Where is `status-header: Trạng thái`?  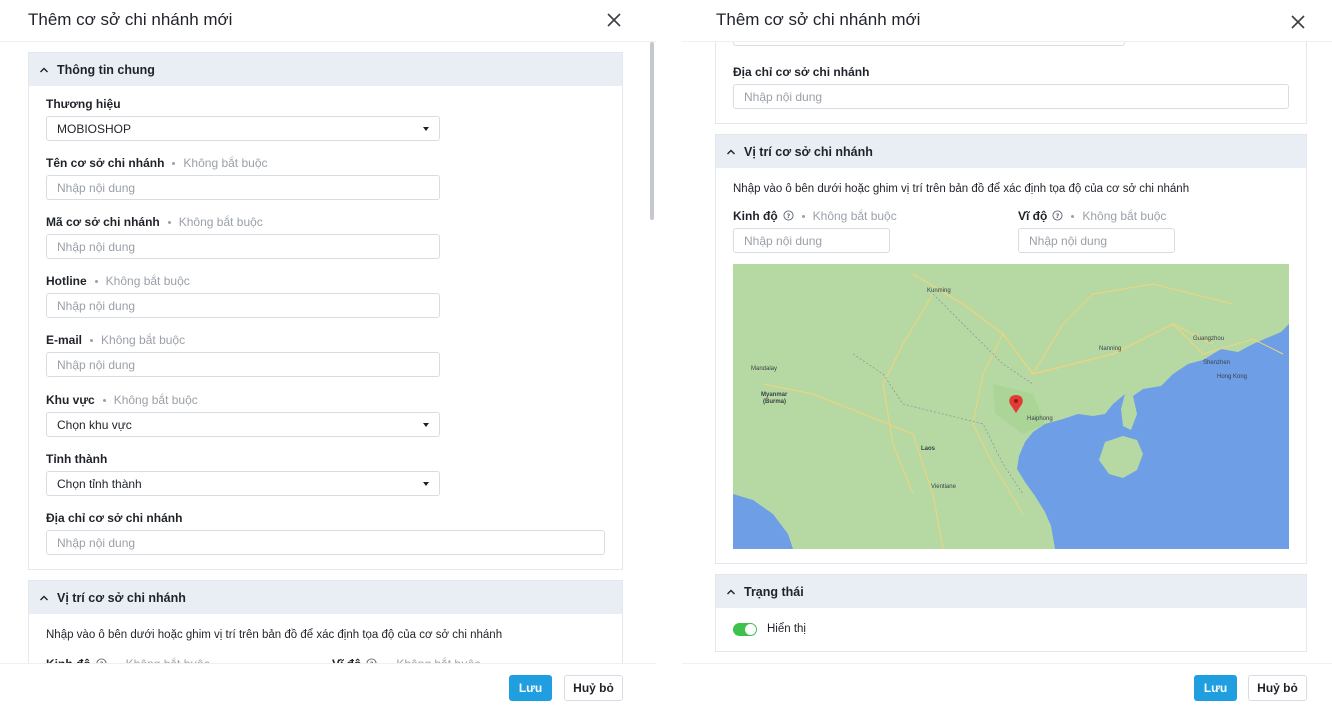
status-header: Trạng thái is located at coordinates (1011, 591).